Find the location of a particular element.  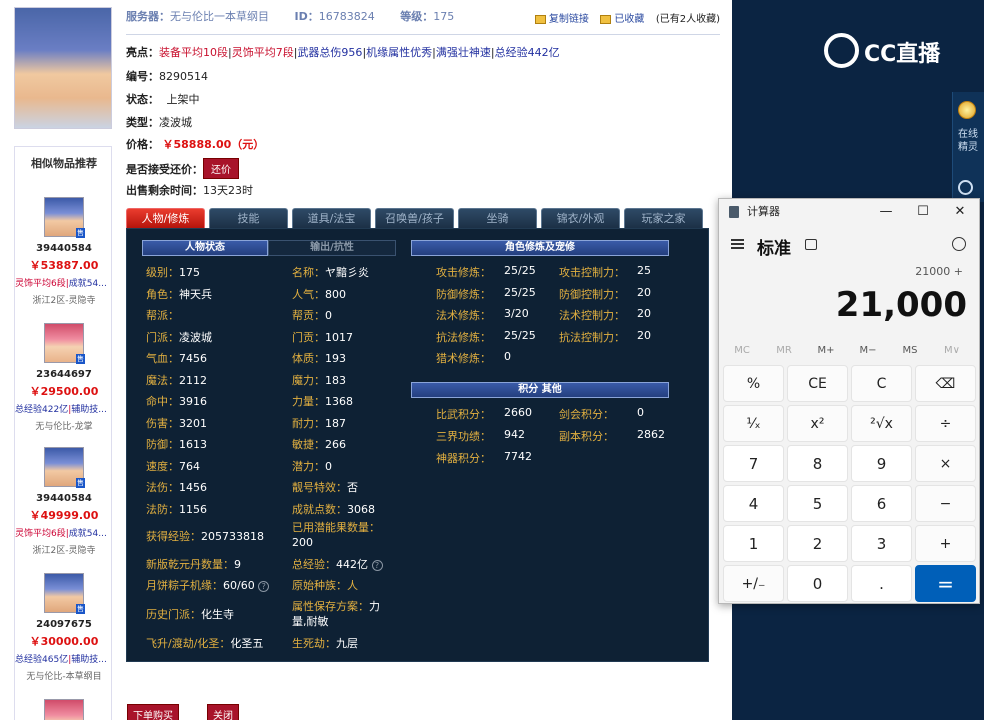

copy-link-button: 复制链接 is located at coordinates (561, 19).